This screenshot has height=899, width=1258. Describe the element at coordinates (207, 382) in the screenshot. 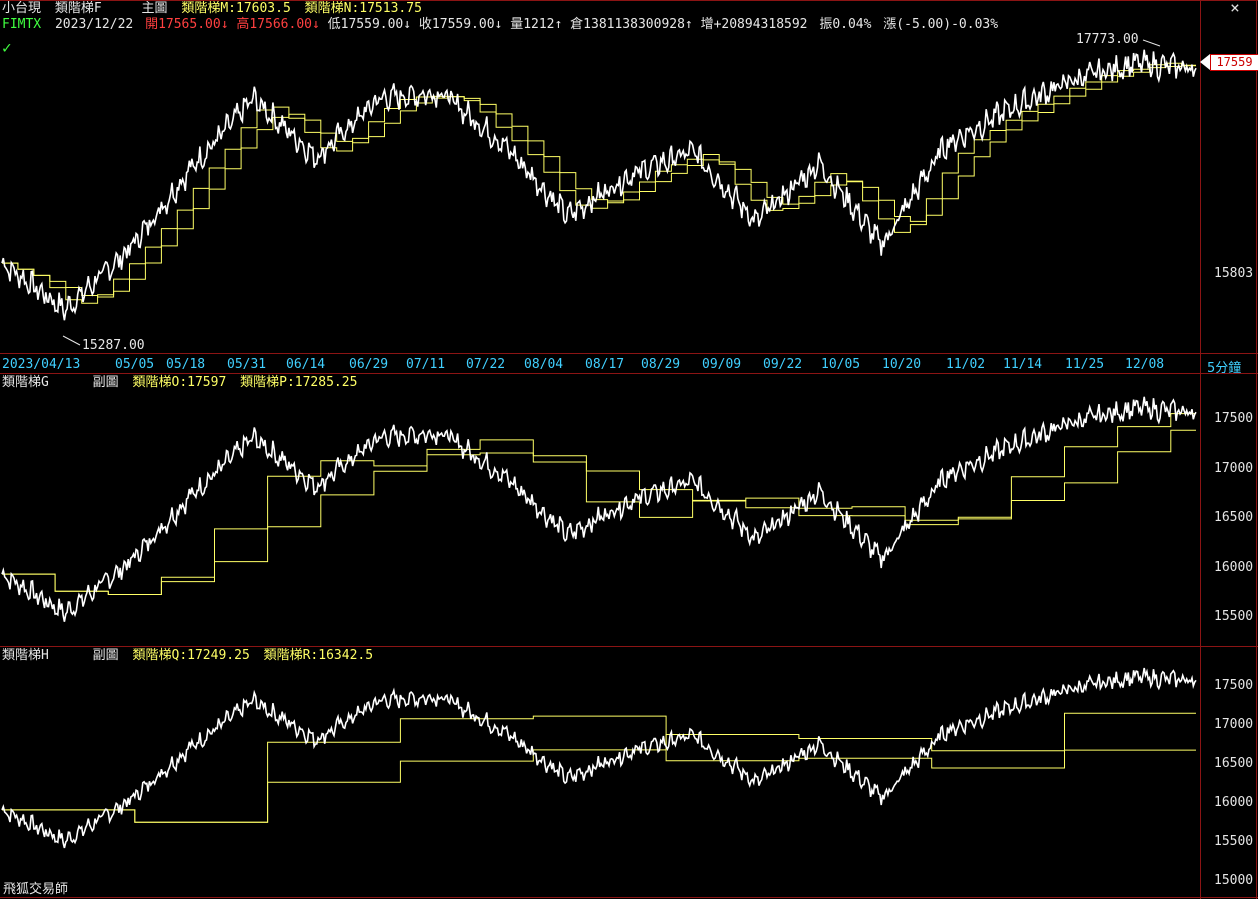

I see `o-value: 17597` at that location.